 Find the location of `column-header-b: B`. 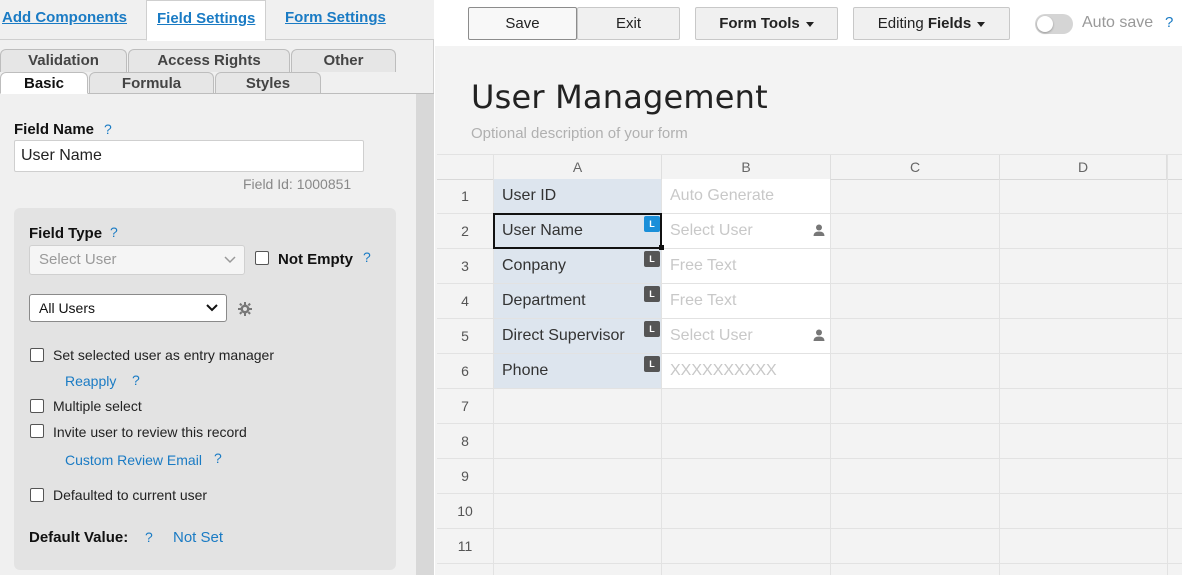

column-header-b: B is located at coordinates (746, 167).